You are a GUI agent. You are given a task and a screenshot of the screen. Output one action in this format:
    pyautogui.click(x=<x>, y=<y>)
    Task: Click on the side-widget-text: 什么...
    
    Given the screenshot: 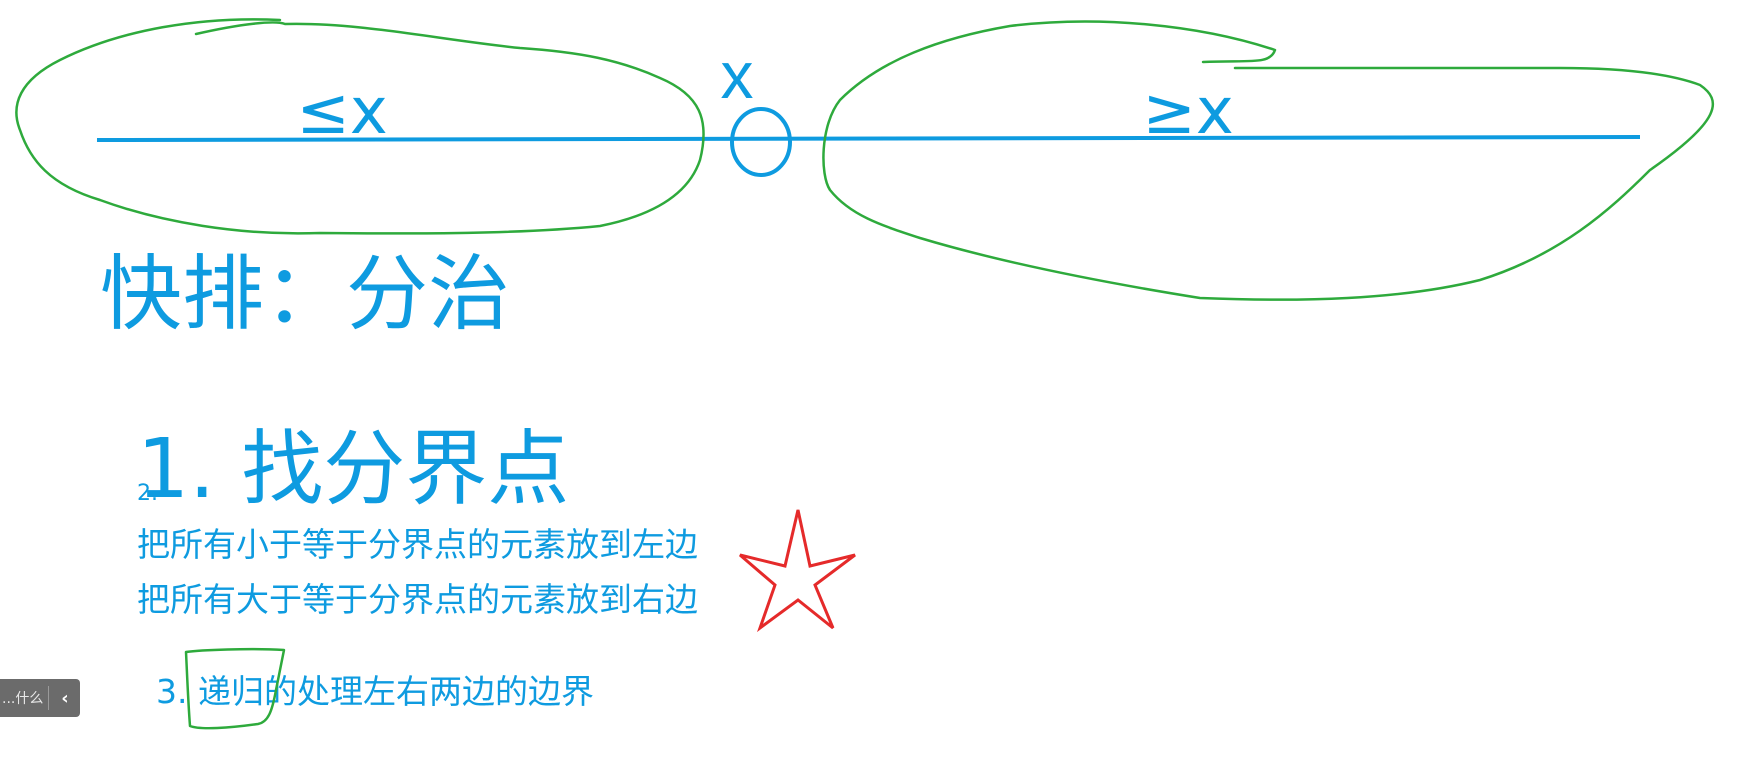 What is the action you would take?
    pyautogui.click(x=23, y=699)
    